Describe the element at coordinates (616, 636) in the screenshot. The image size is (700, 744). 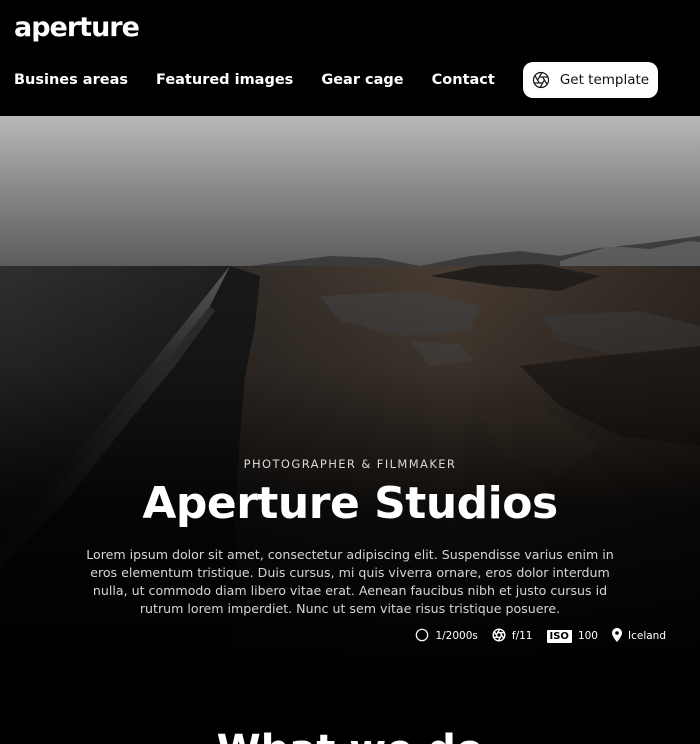
I see `location-pin-icon` at that location.